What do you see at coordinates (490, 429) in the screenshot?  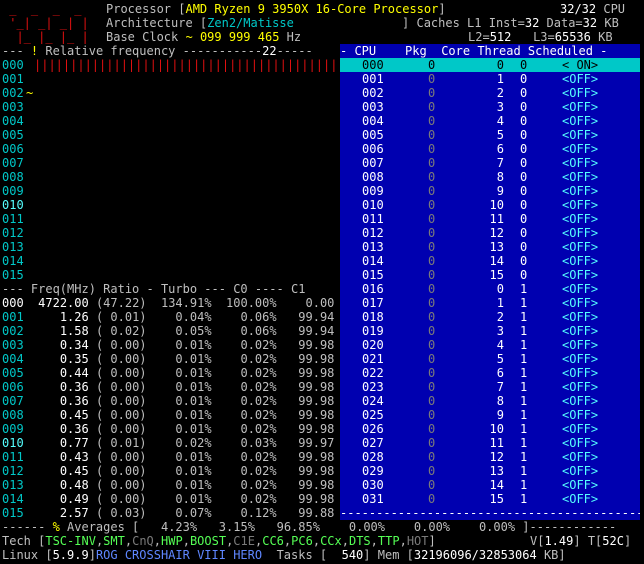 I see `panel-cpu-row: 026 0 10 1 <OFF>` at bounding box center [490, 429].